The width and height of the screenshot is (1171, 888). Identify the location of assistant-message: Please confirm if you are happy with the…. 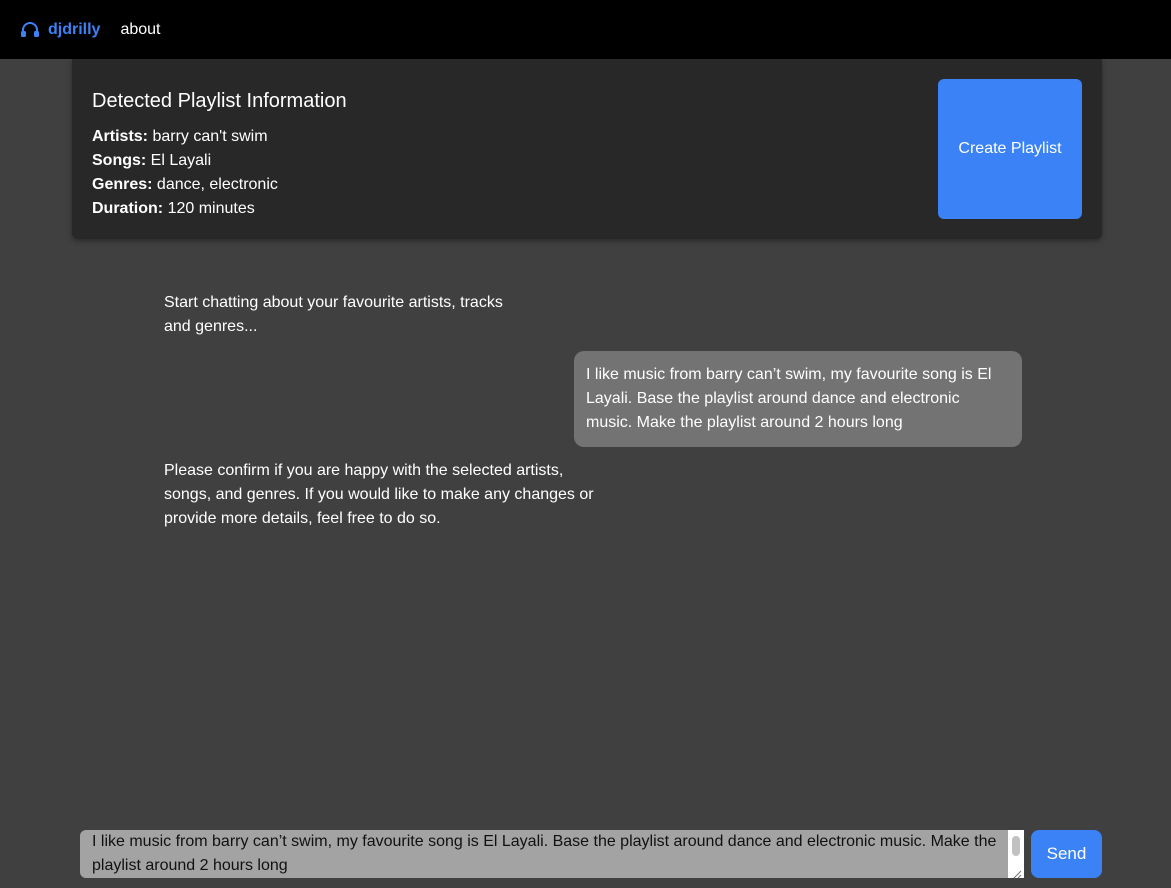
(379, 494).